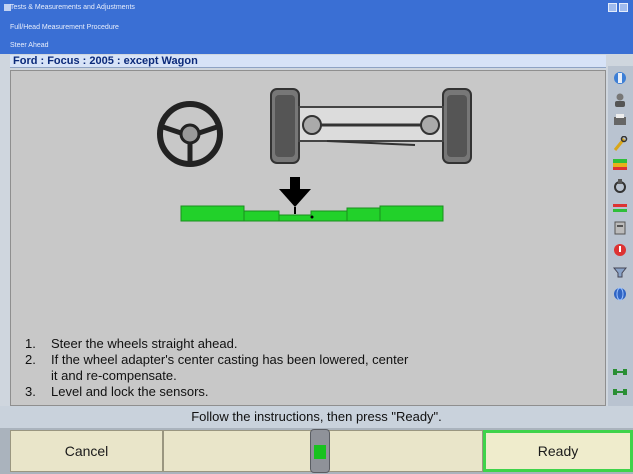 Image resolution: width=633 pixels, height=474 pixels. What do you see at coordinates (623, 7) in the screenshot?
I see `close-button` at bounding box center [623, 7].